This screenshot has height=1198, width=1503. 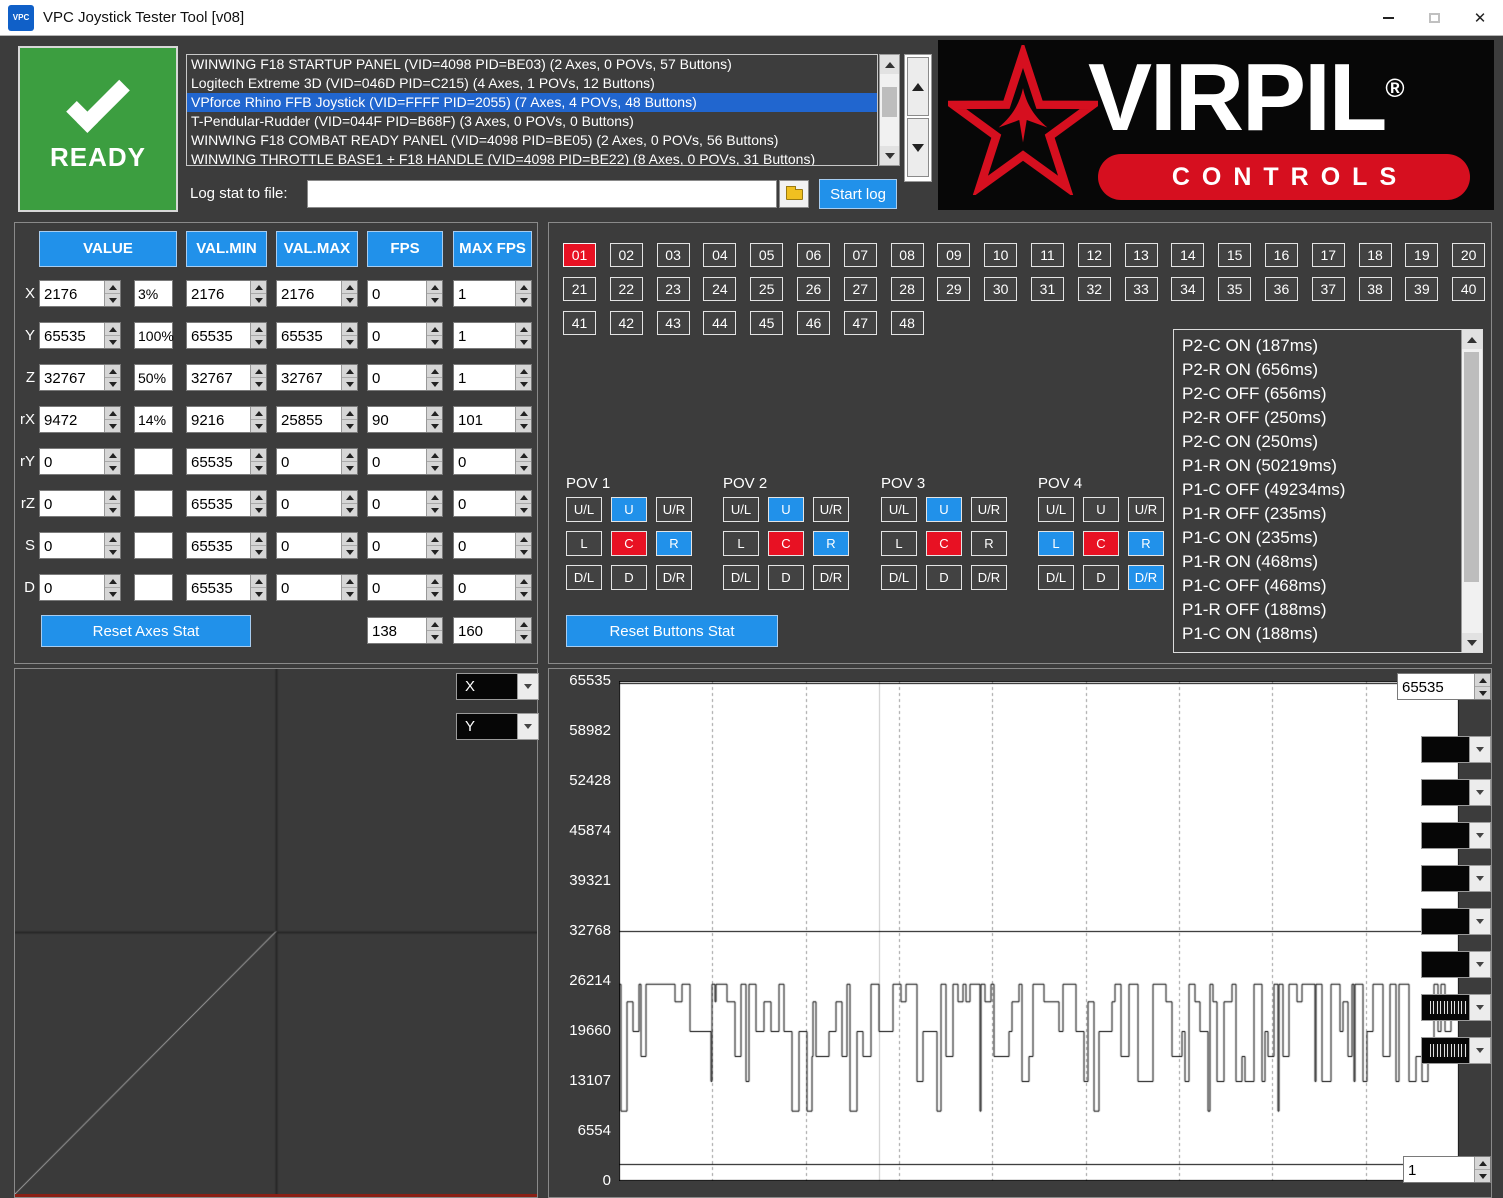 I want to click on axis-rX-value-down-icon, so click(x=112, y=426).